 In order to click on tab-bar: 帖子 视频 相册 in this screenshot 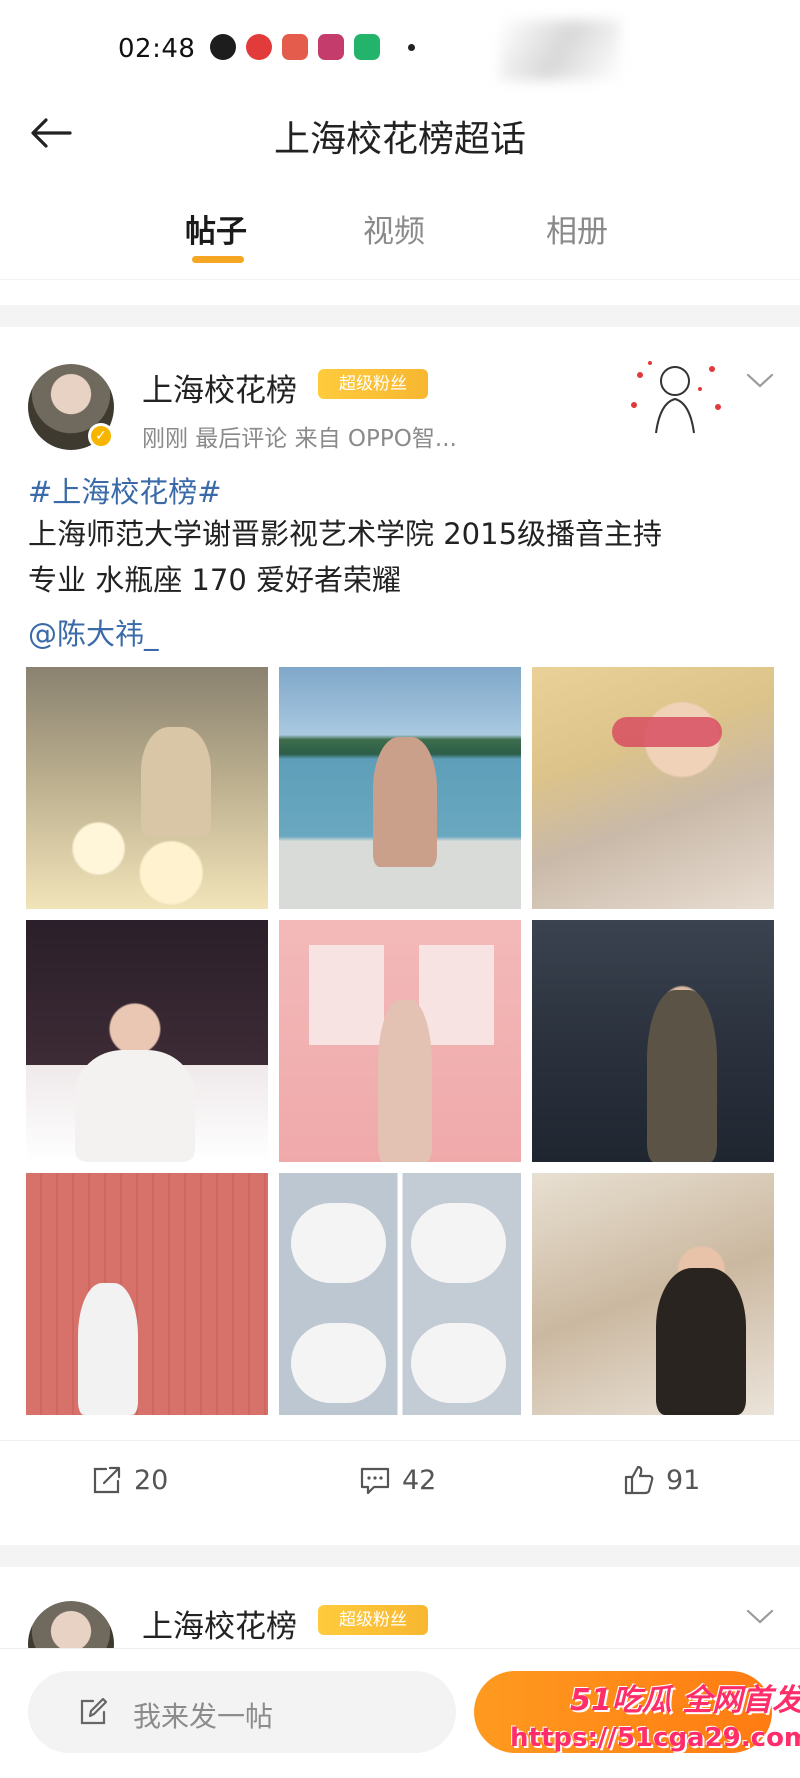, I will do `click(400, 235)`.